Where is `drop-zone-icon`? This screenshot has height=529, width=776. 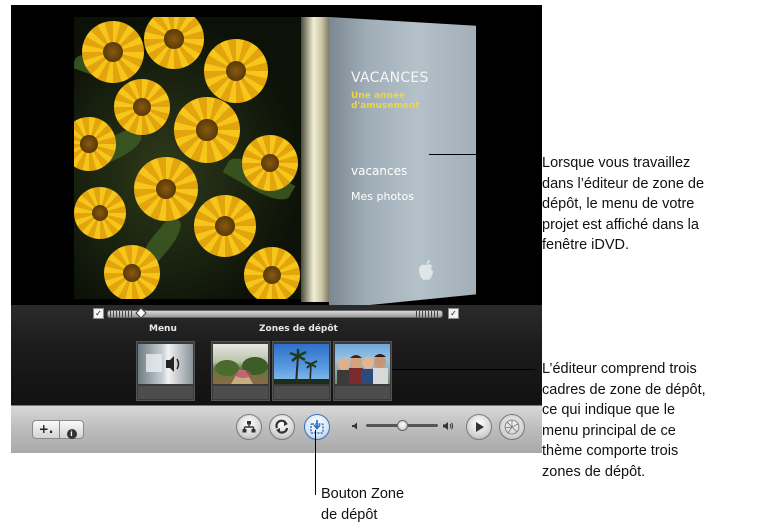 drop-zone-icon is located at coordinates (317, 427).